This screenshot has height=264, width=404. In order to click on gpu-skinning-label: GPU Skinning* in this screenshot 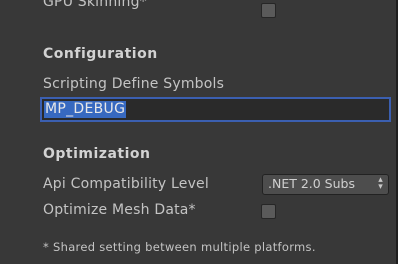, I will do `click(95, 5)`.